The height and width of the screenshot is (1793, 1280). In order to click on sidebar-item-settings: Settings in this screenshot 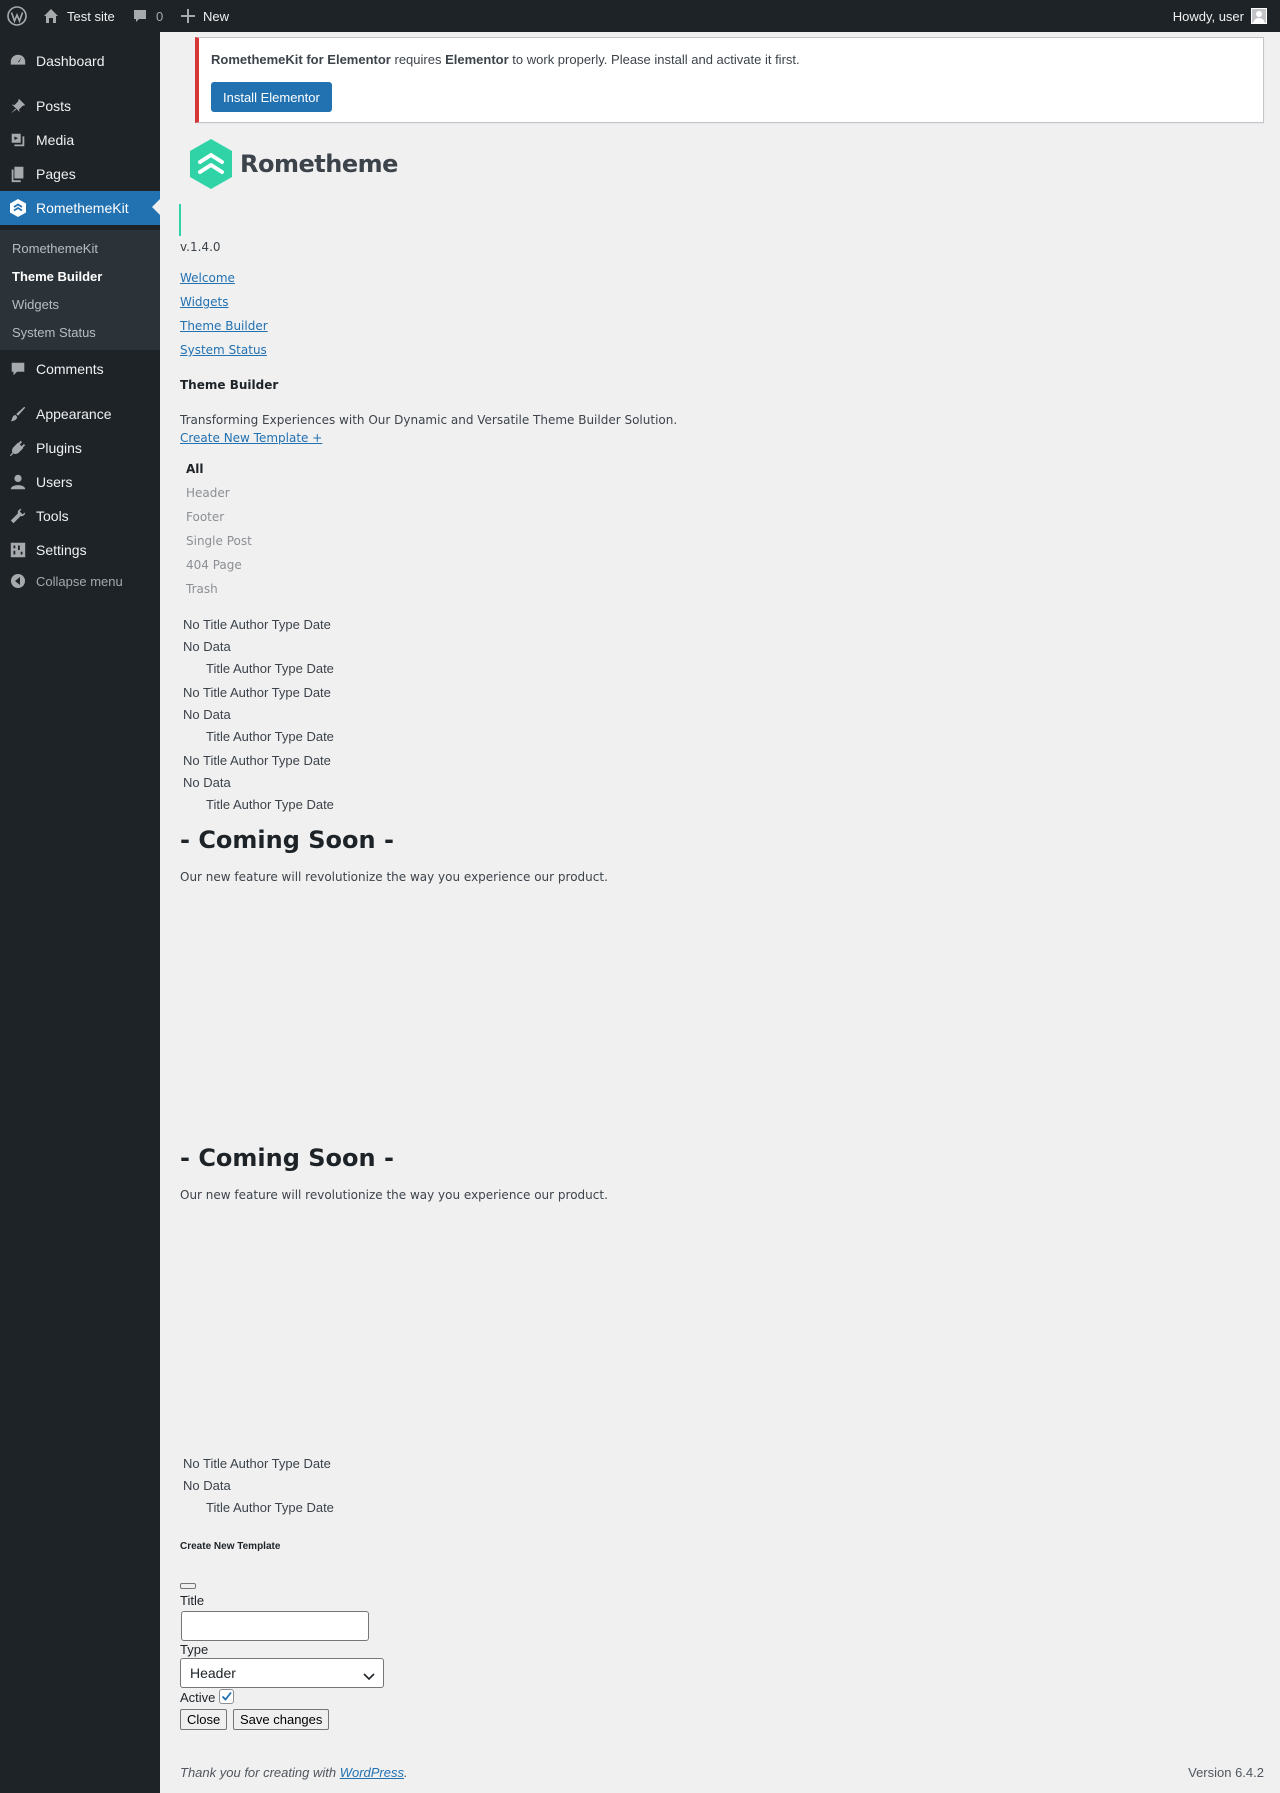, I will do `click(80, 550)`.